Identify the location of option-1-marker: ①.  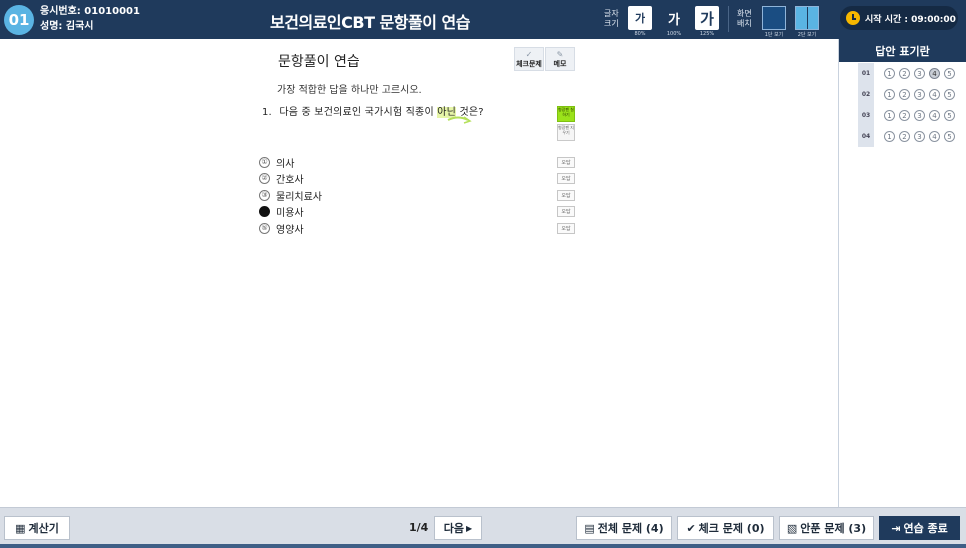
(264, 162).